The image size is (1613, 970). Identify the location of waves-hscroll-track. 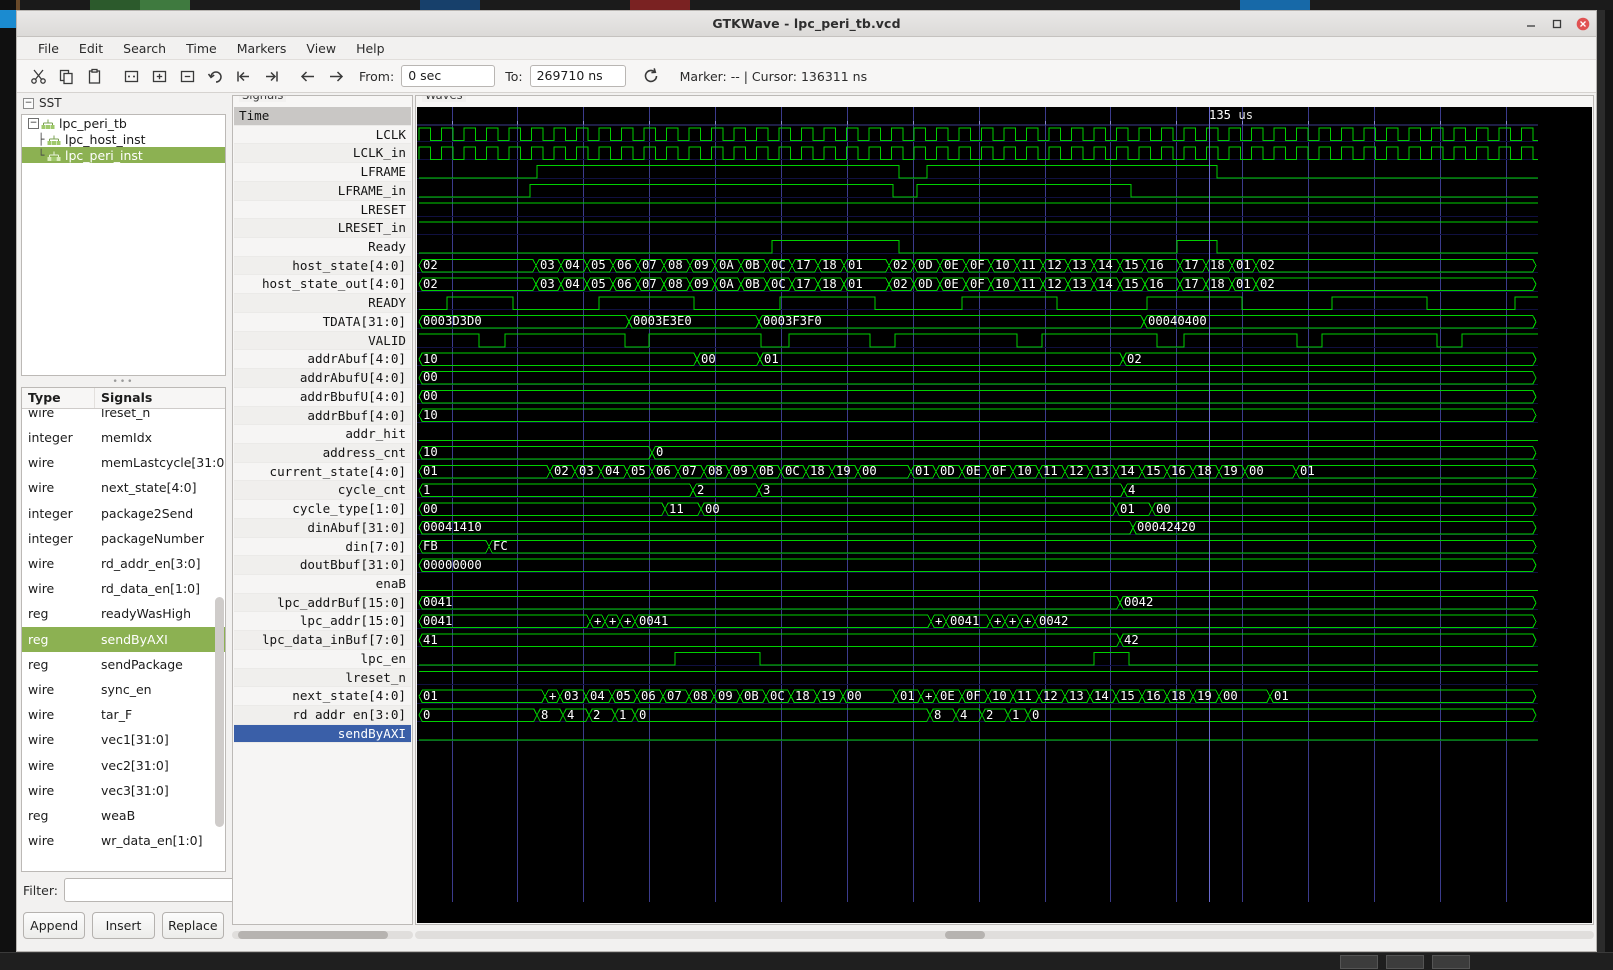
(1004, 935).